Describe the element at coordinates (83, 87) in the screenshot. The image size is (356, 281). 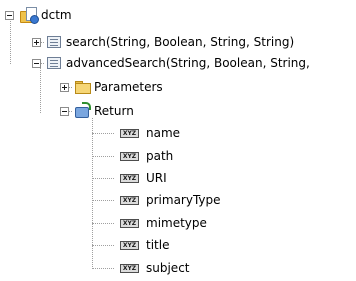
I see `folder-icon` at that location.